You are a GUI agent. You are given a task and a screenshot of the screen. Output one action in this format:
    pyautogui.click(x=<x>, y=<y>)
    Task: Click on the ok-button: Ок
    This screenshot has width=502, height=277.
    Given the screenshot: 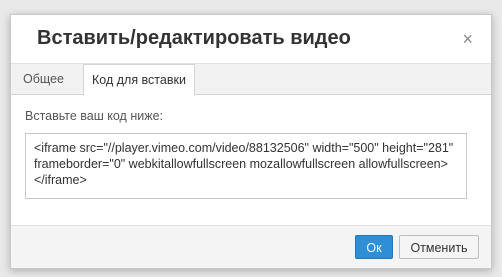 What is the action you would take?
    pyautogui.click(x=374, y=247)
    